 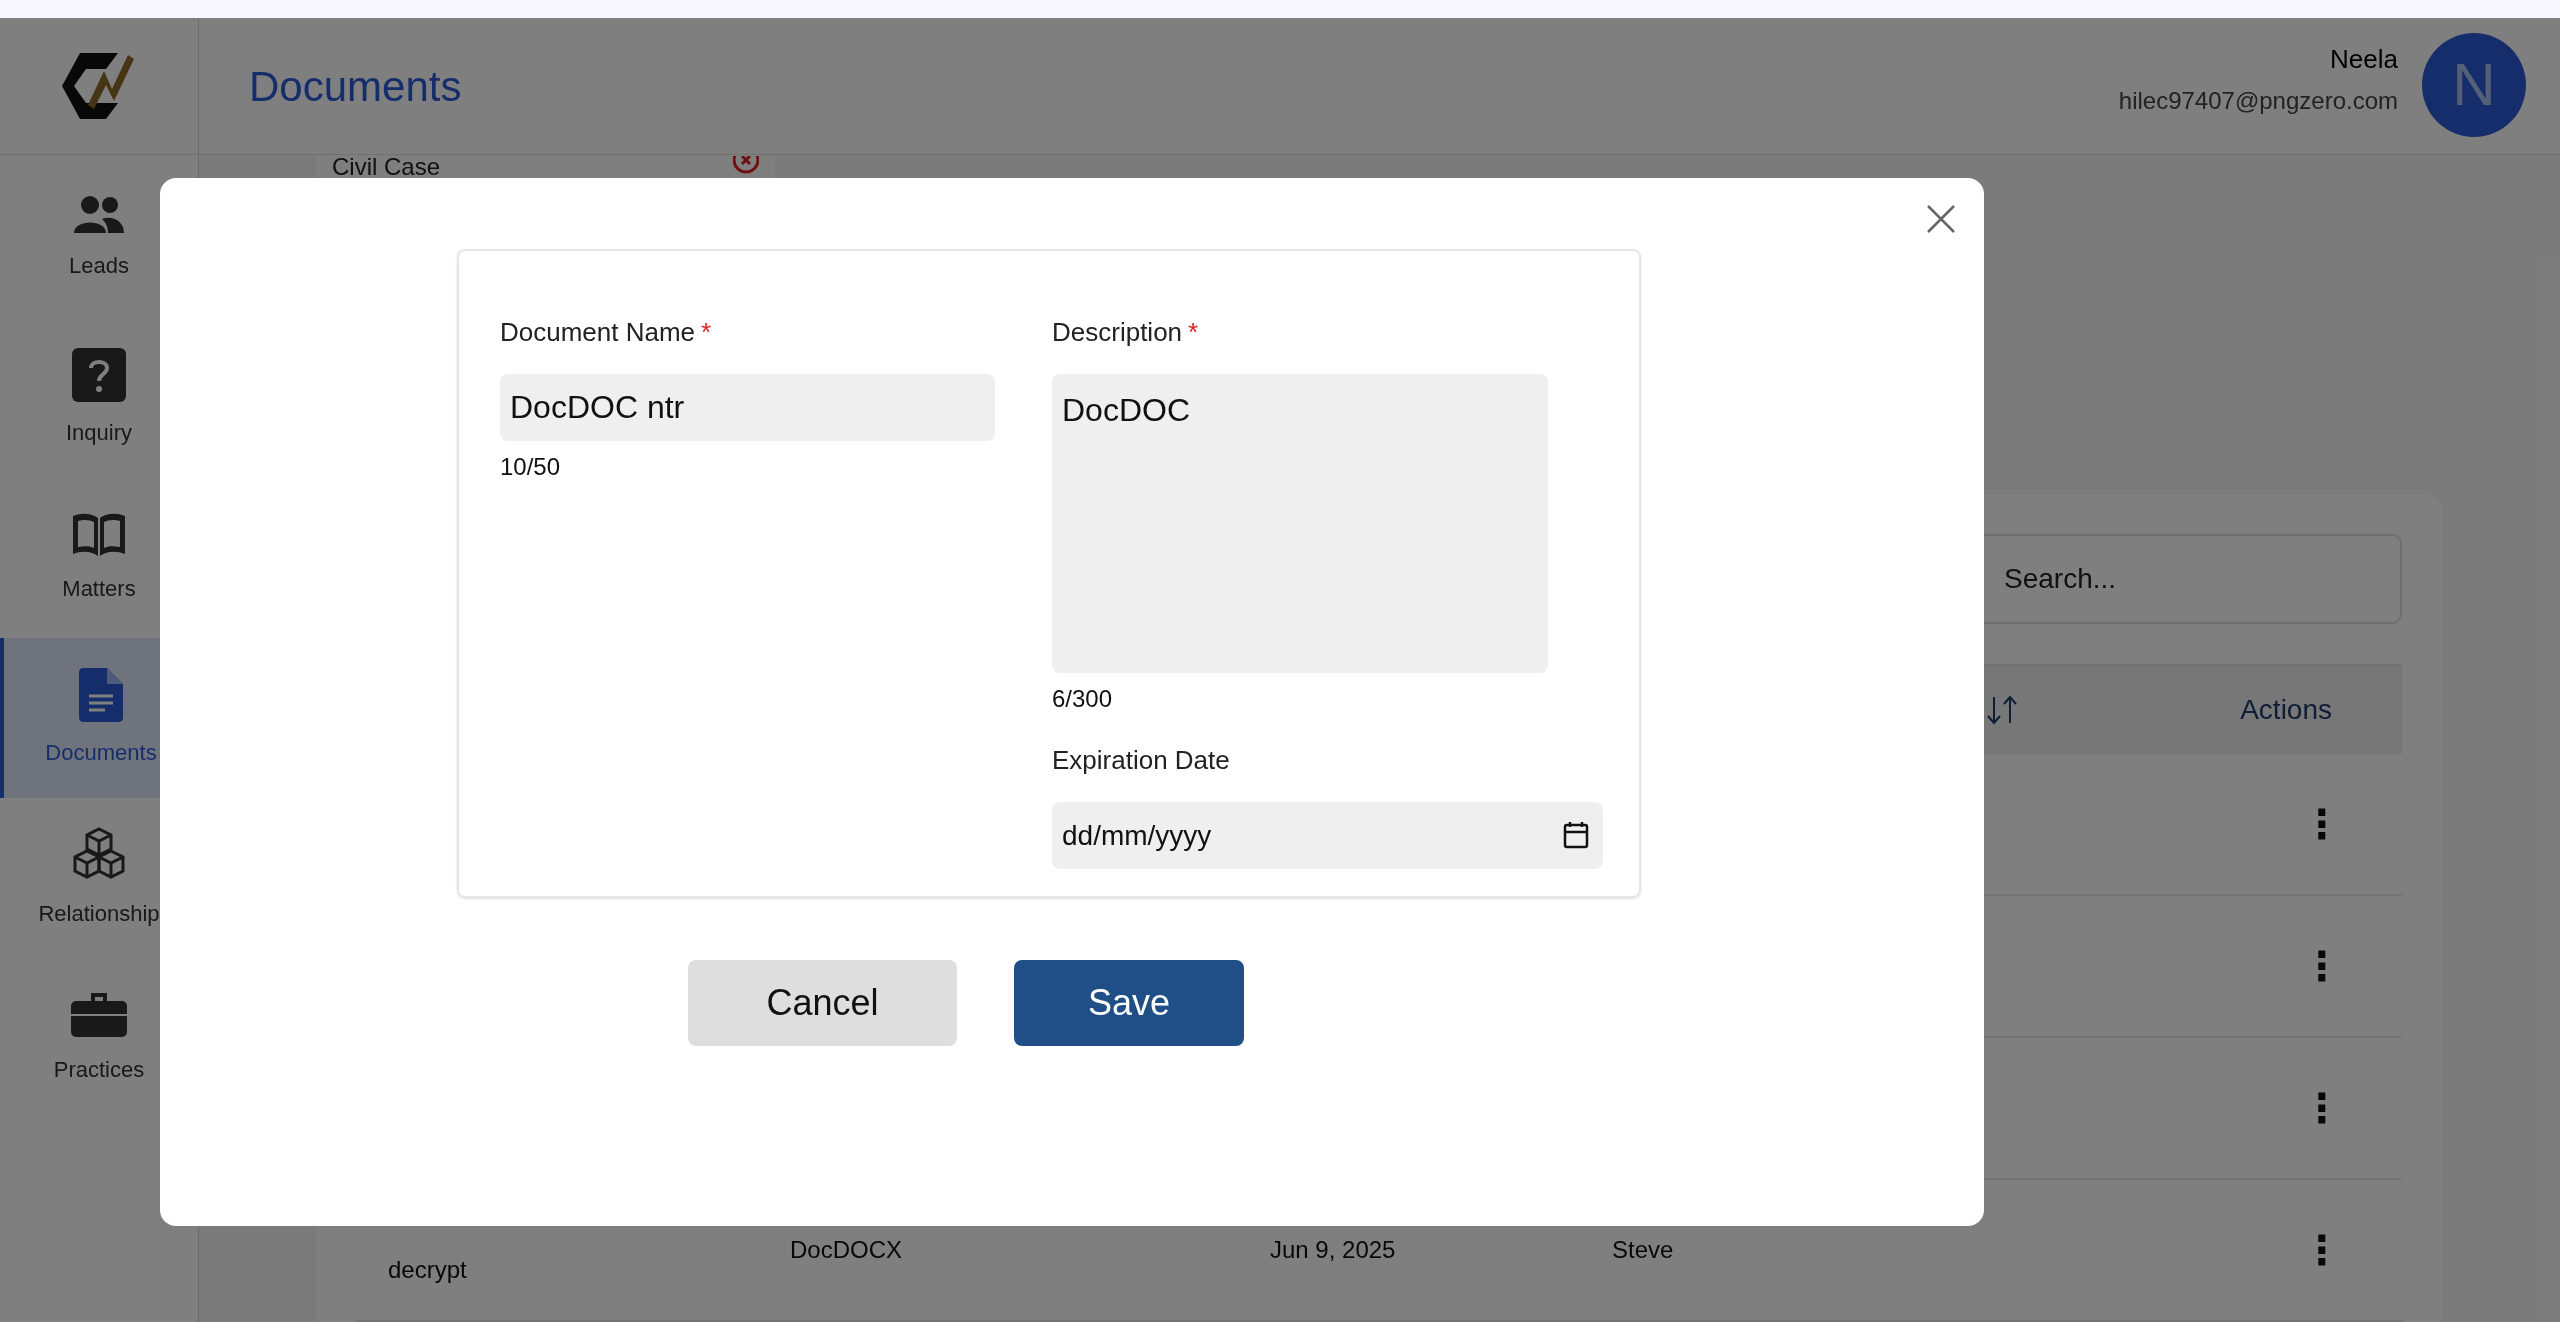 What do you see at coordinates (1083, 699) in the screenshot?
I see `character-counter: 6/300` at bounding box center [1083, 699].